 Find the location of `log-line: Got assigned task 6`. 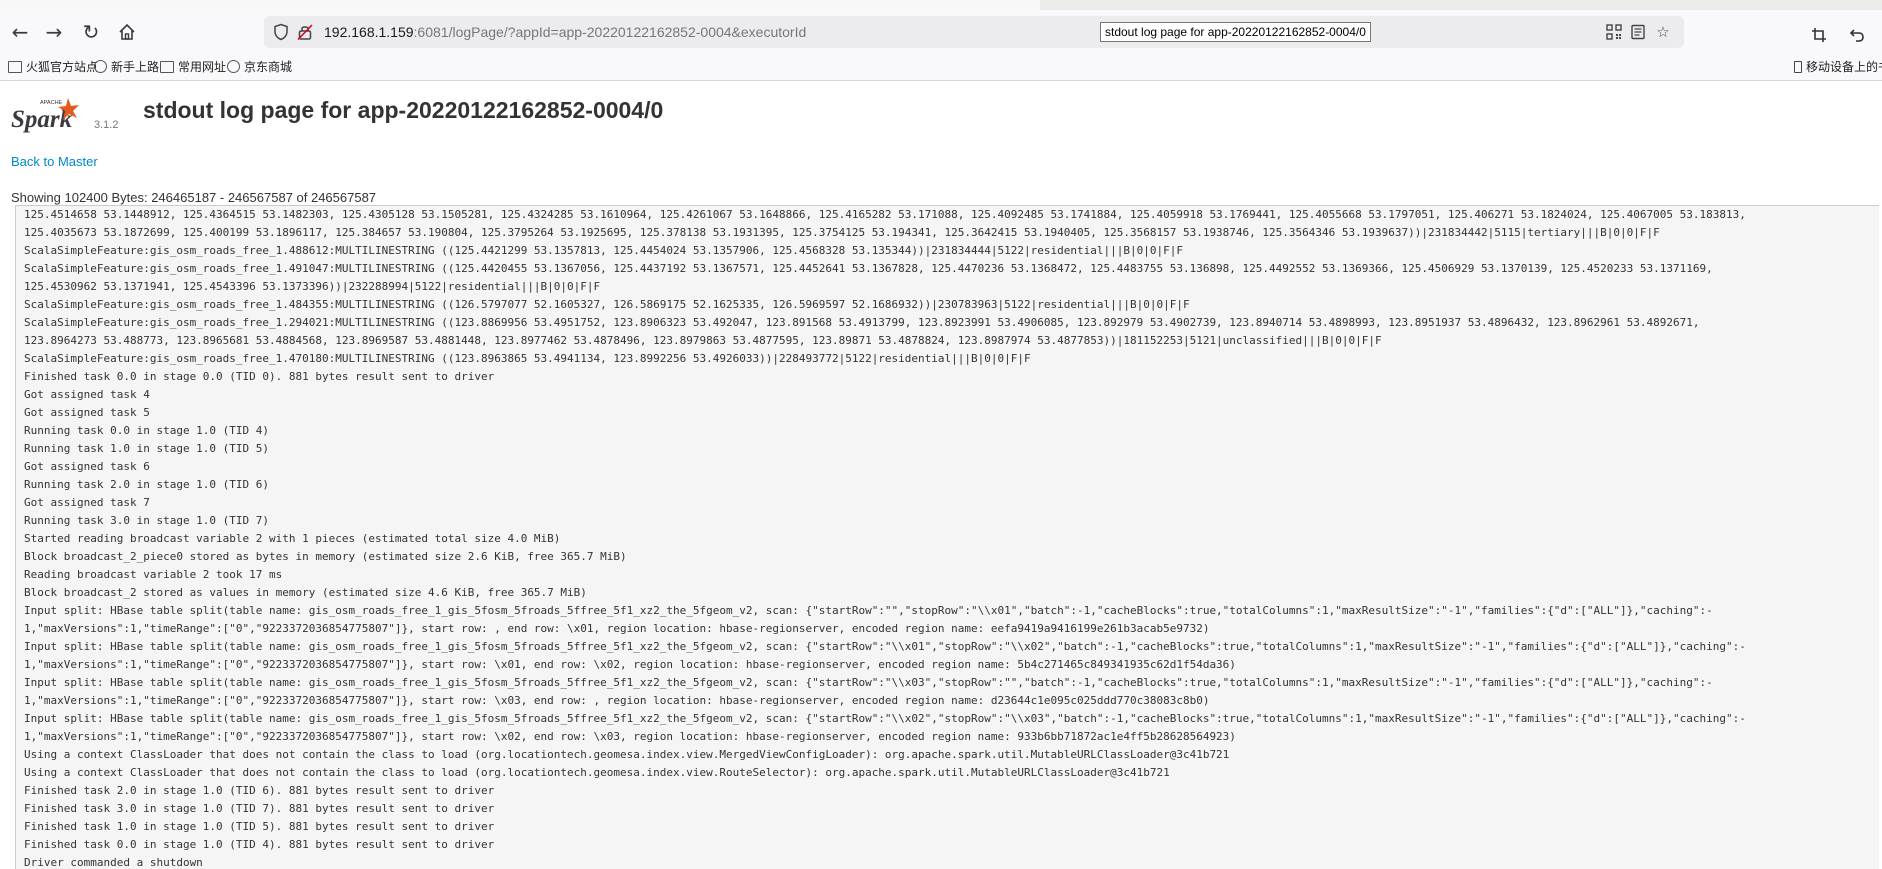

log-line: Got assigned task 6 is located at coordinates (87, 466).